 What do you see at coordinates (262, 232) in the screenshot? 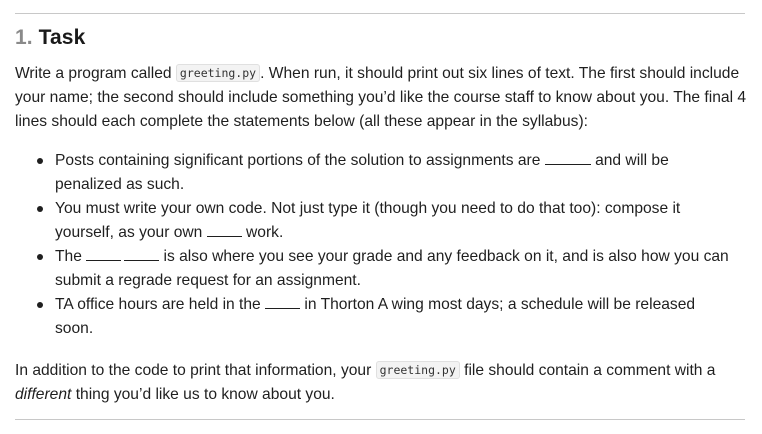
I see `statement-text: work.` at bounding box center [262, 232].